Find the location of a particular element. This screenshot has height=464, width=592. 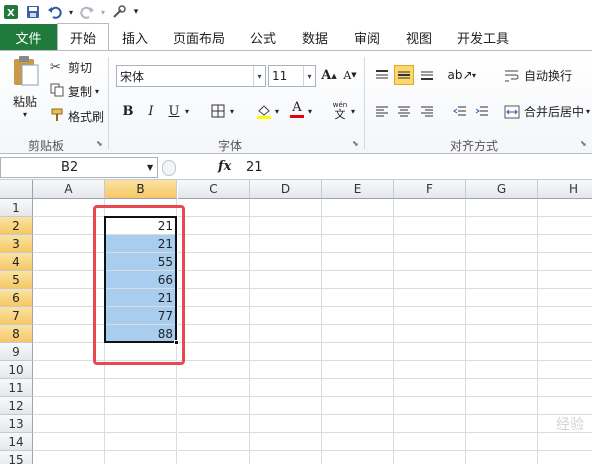

cell-e10 is located at coordinates (358, 370).